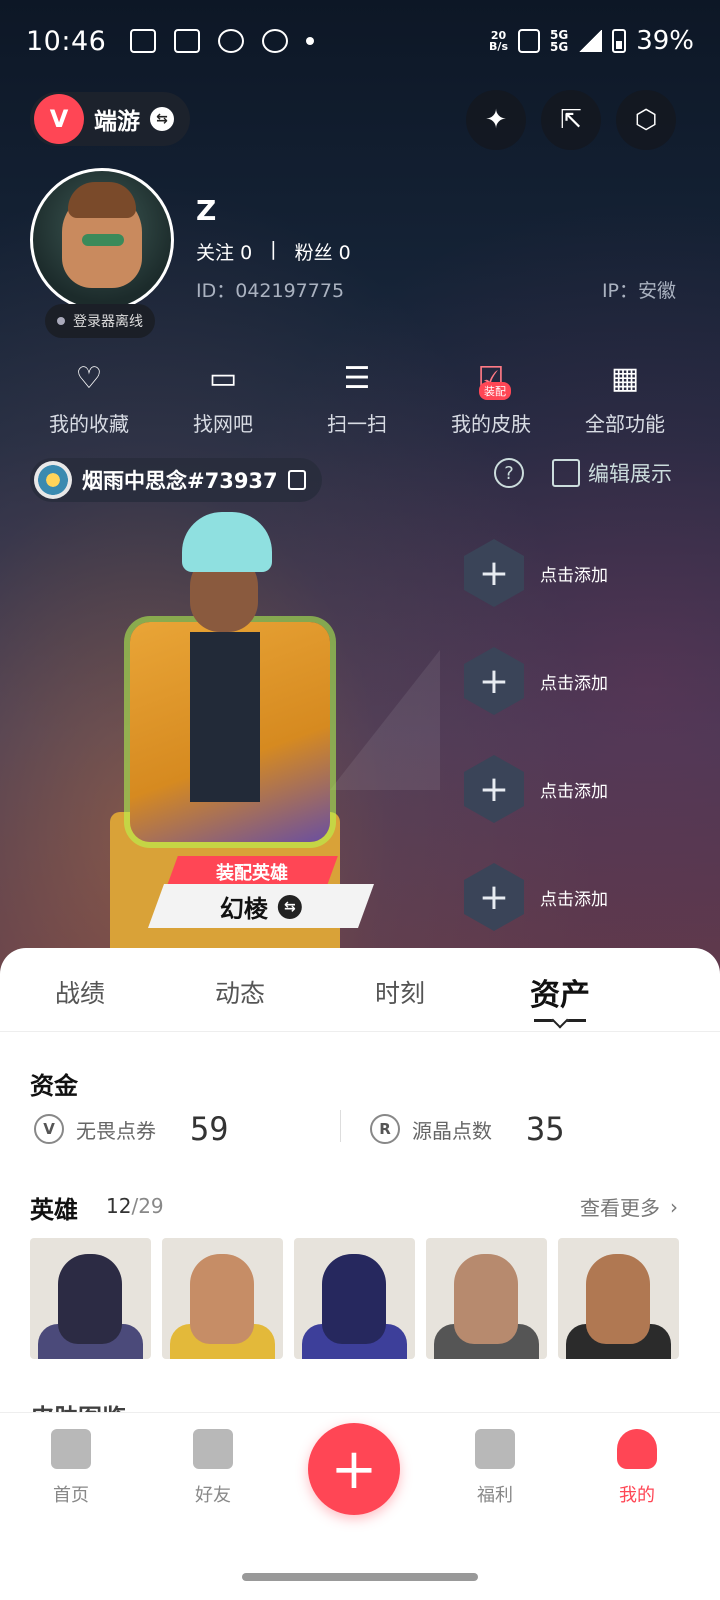  What do you see at coordinates (340, 1126) in the screenshot?
I see `fund-divider` at bounding box center [340, 1126].